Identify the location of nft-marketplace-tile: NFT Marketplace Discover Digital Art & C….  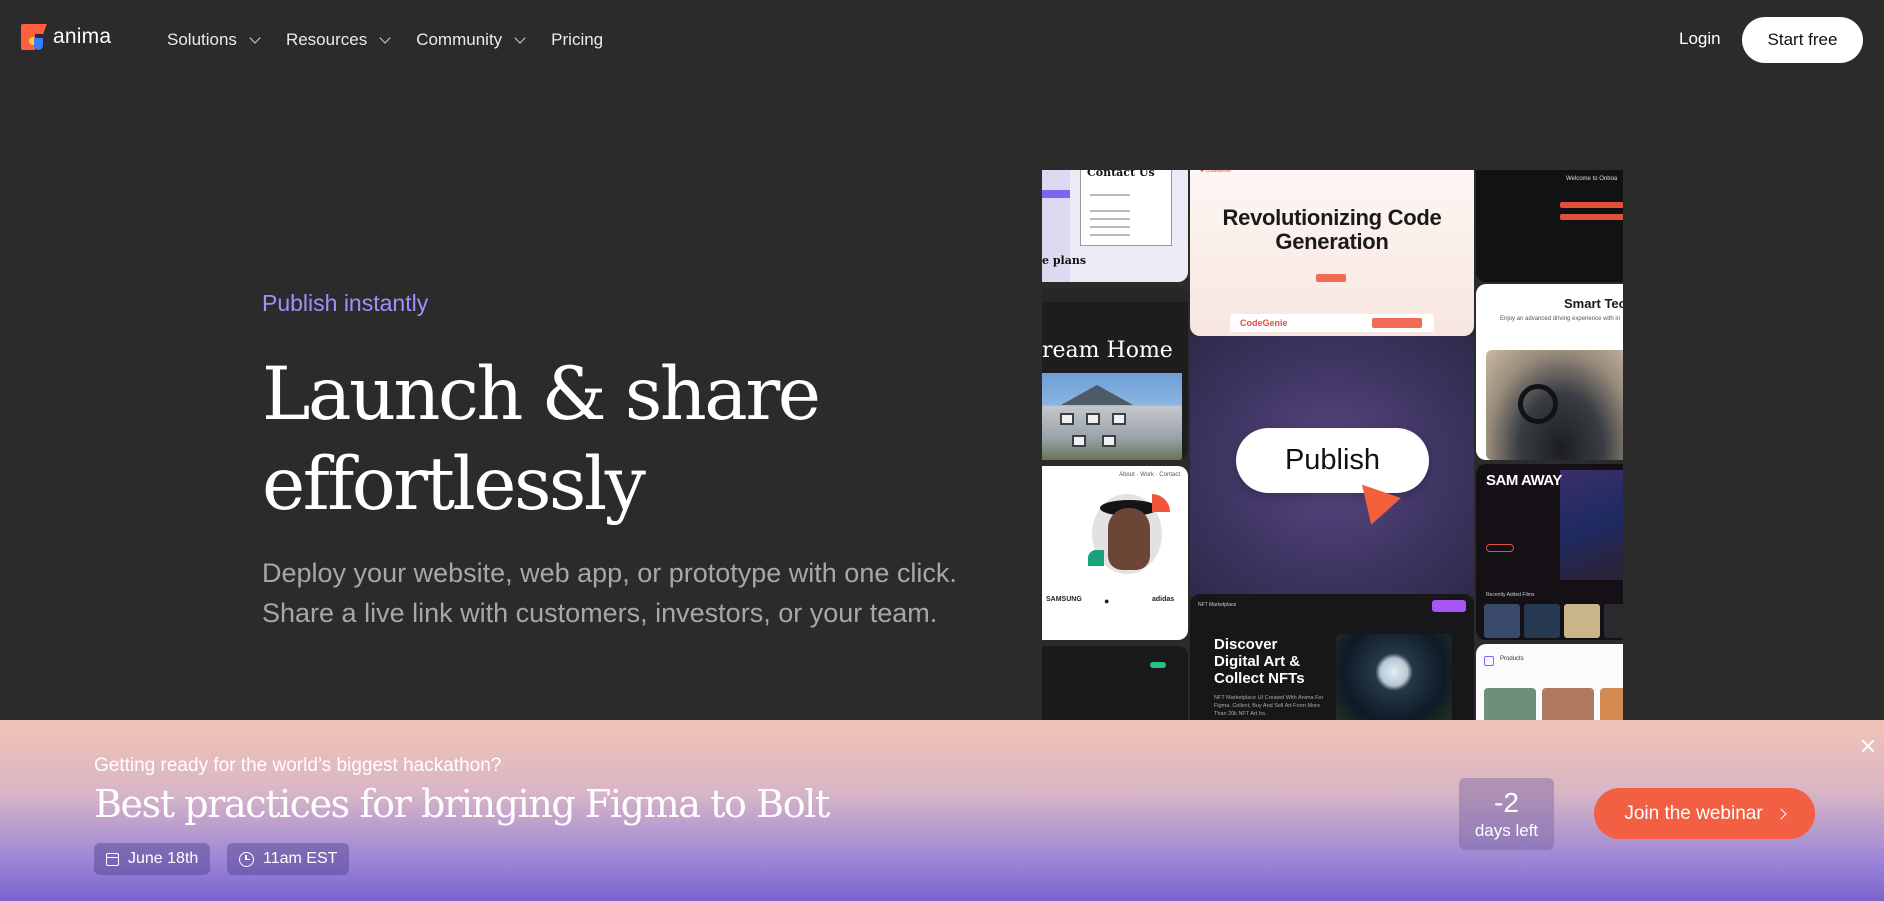
(1332, 657).